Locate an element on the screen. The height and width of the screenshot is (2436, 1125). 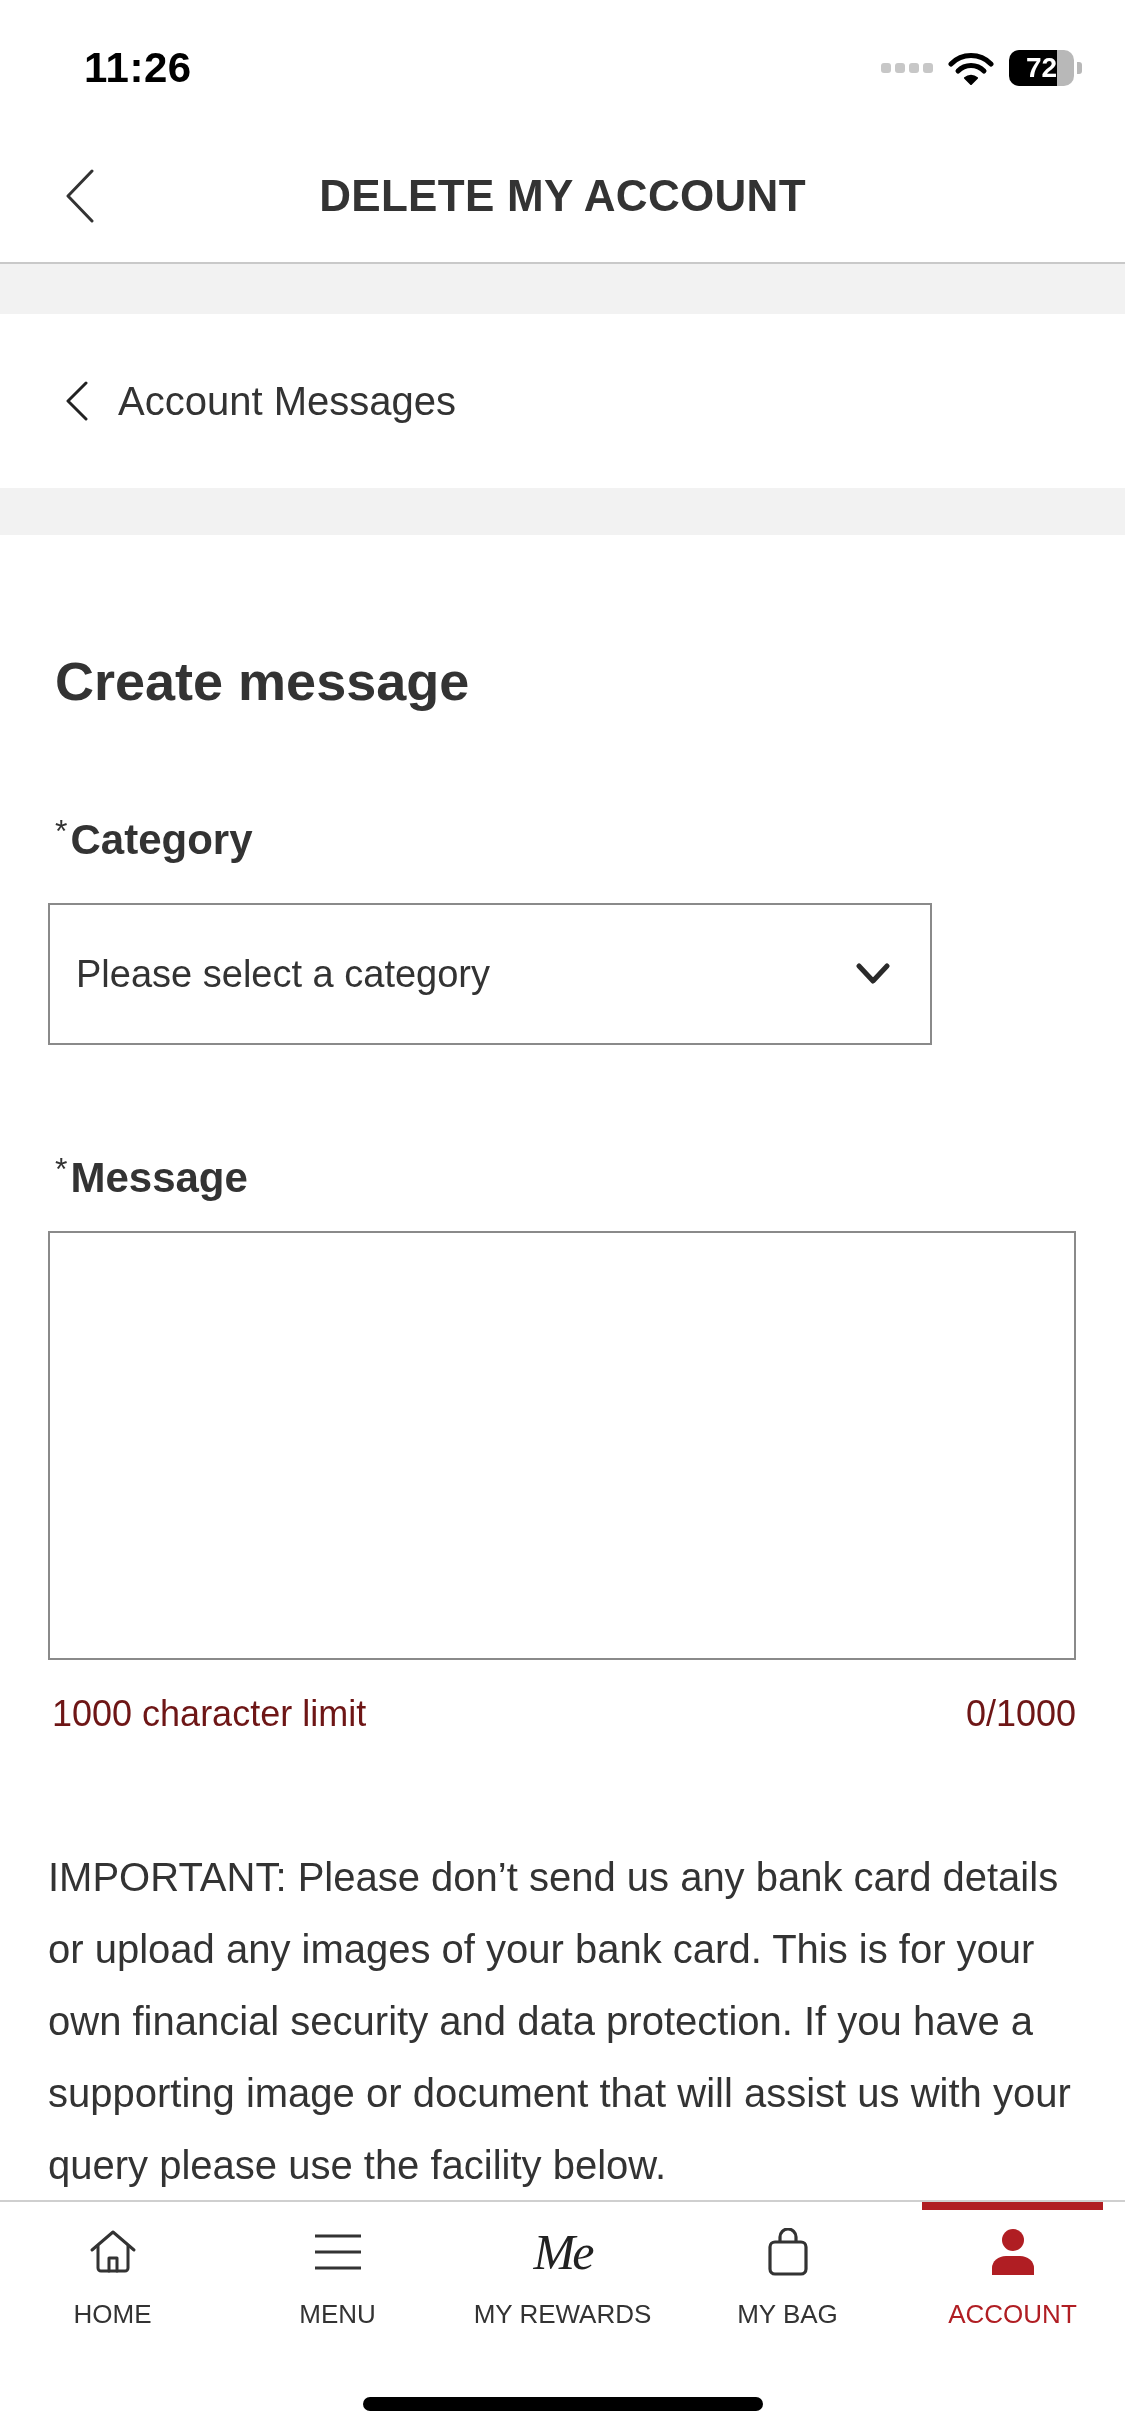
nav-tab: ACCOUNT is located at coordinates (1012, 2271).